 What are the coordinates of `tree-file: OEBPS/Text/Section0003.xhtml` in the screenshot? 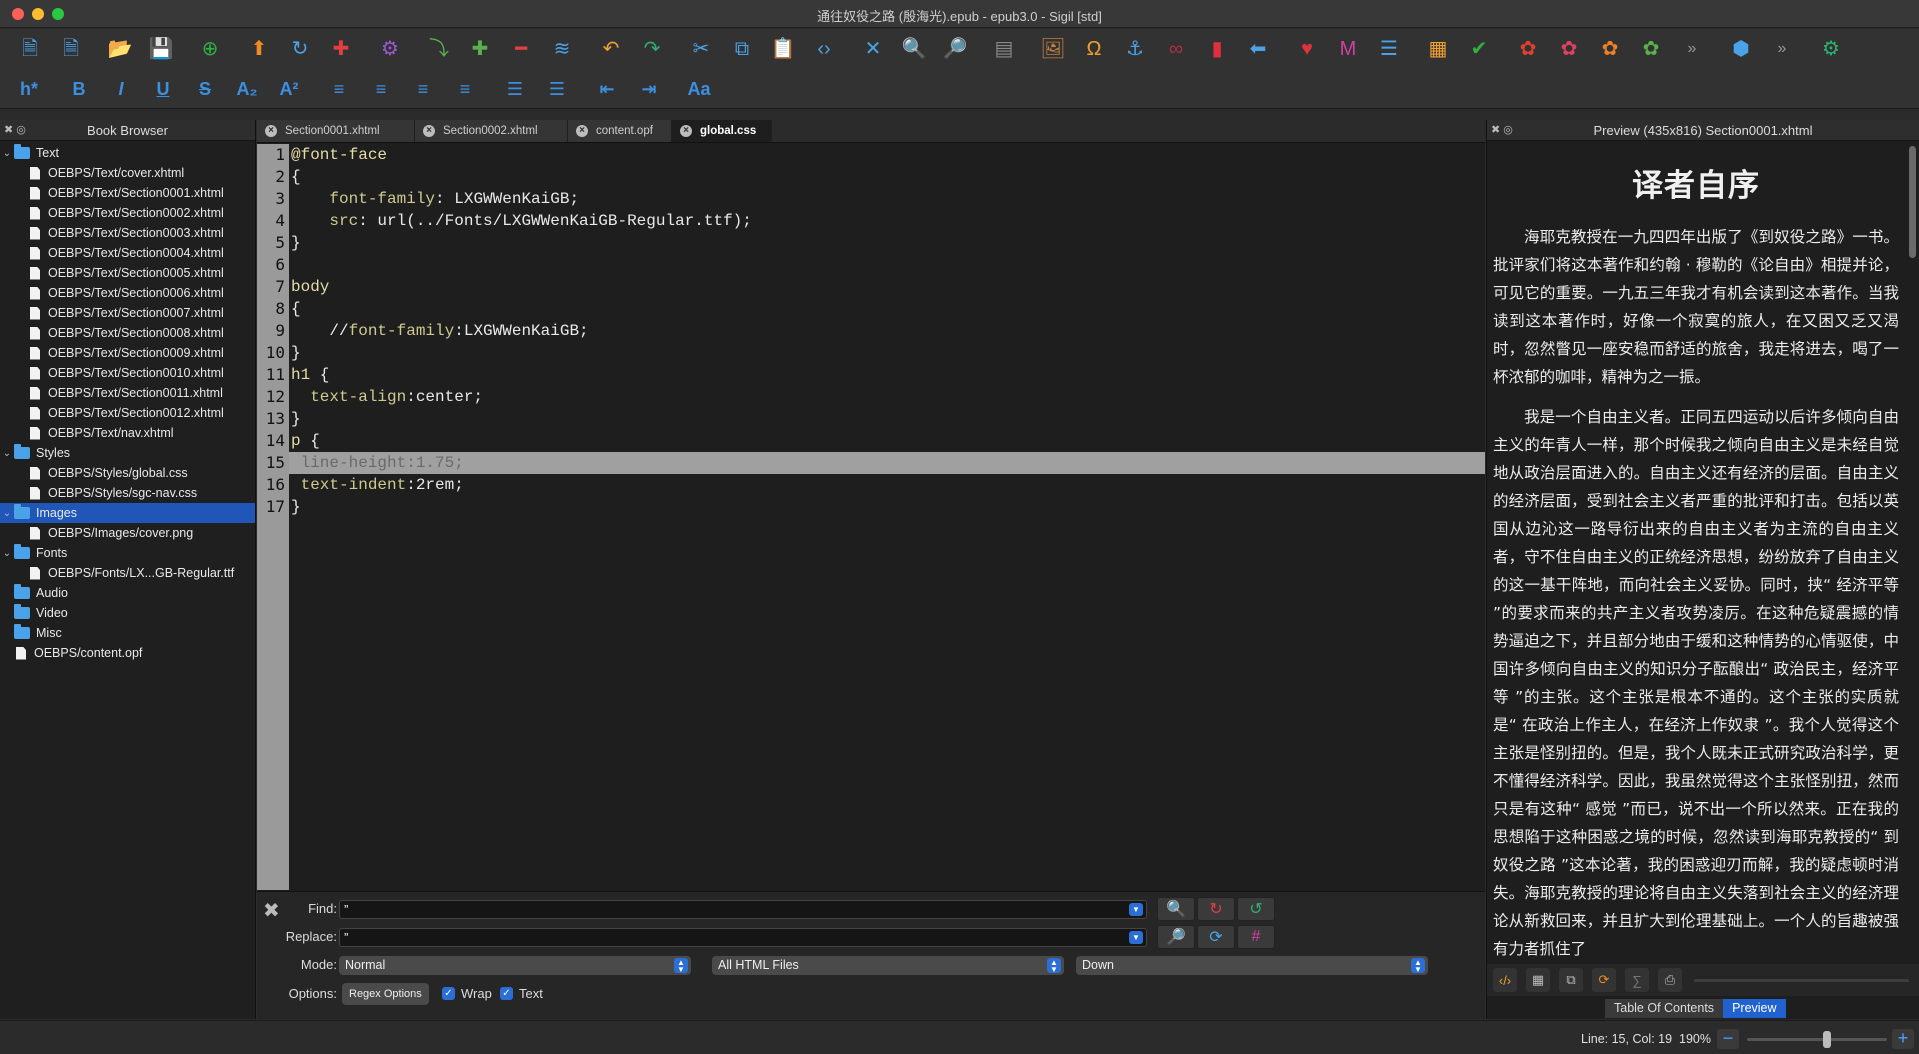 It's located at (127, 233).